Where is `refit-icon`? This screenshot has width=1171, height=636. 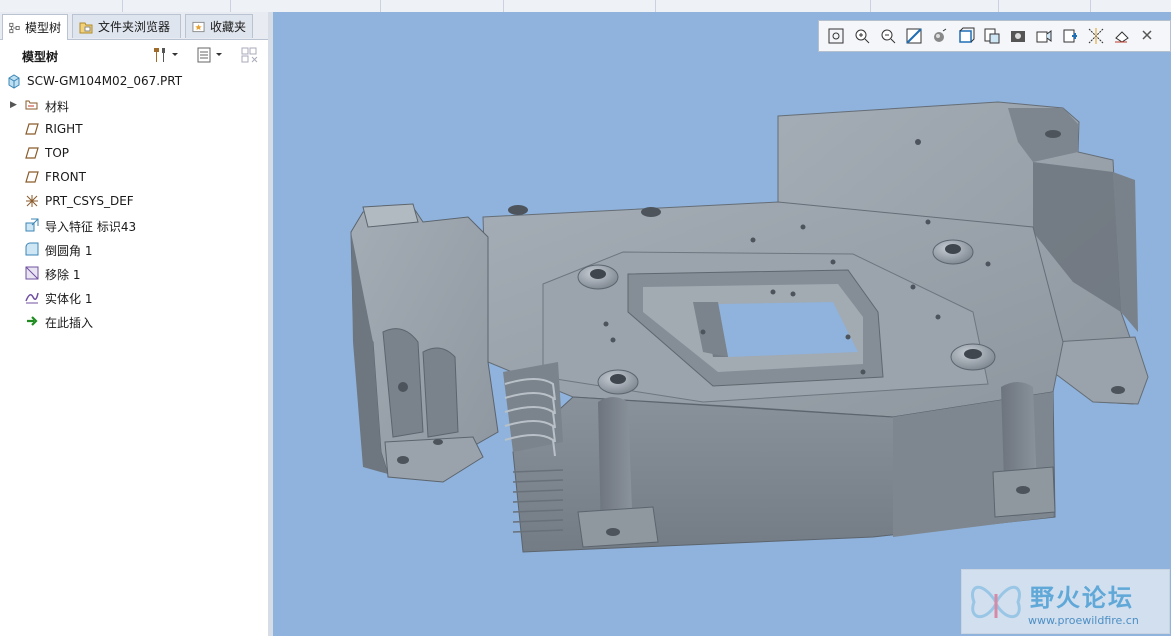 refit-icon is located at coordinates (836, 36).